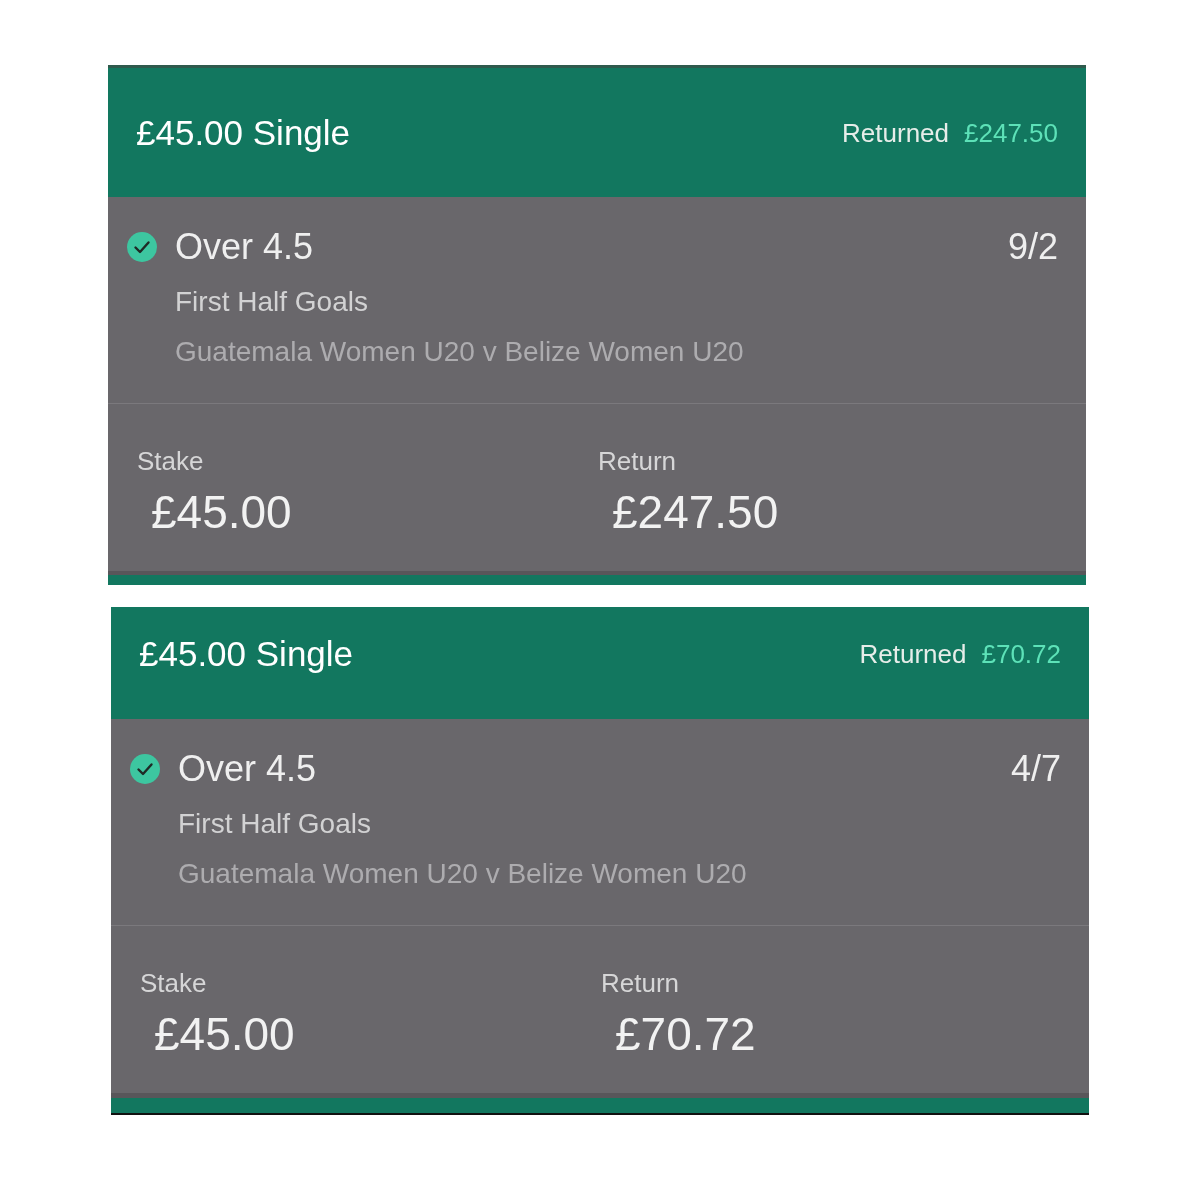 The height and width of the screenshot is (1200, 1200). Describe the element at coordinates (685, 1034) in the screenshot. I see `return-amount: £70.72` at that location.